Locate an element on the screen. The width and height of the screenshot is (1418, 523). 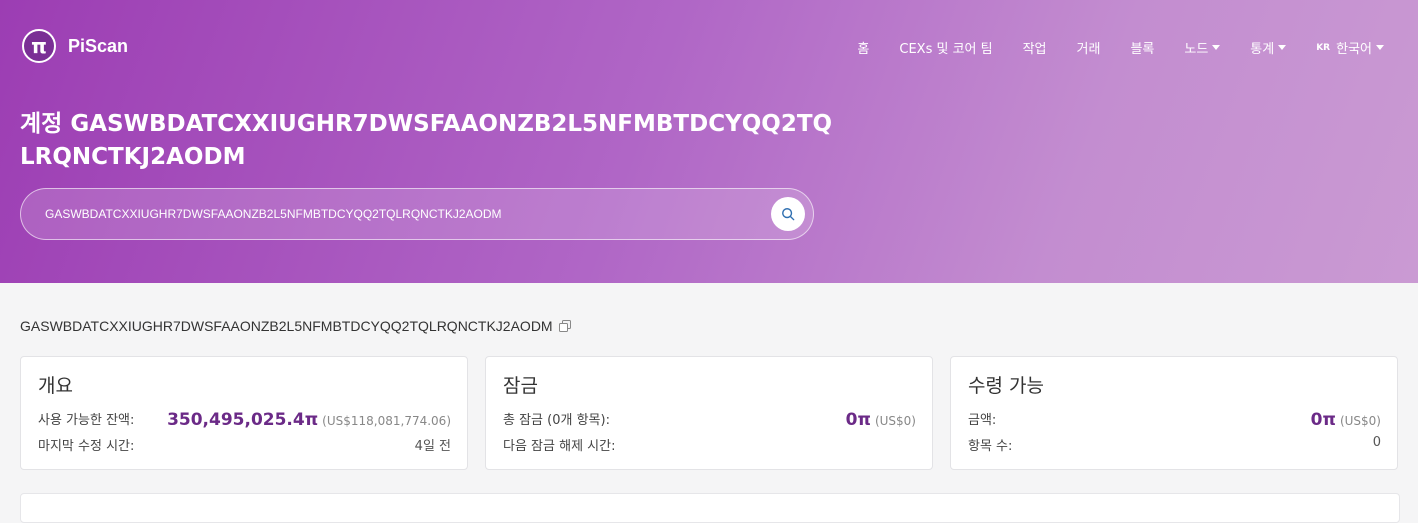
nav-item-transactions: 거래 is located at coordinates (1089, 47).